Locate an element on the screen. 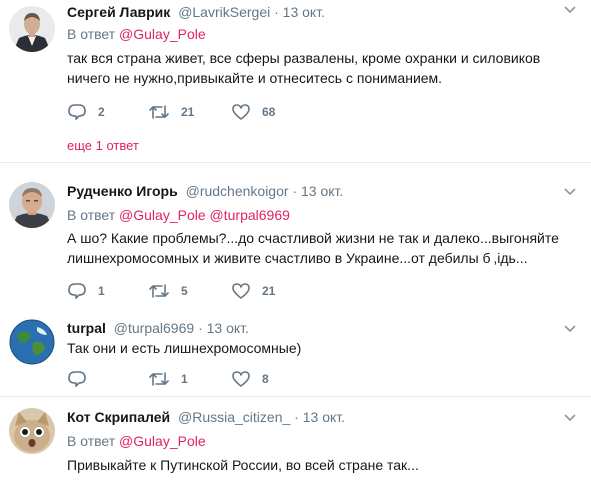 This screenshot has height=489, width=591. author-handle: @rudchenkoigor is located at coordinates (237, 191).